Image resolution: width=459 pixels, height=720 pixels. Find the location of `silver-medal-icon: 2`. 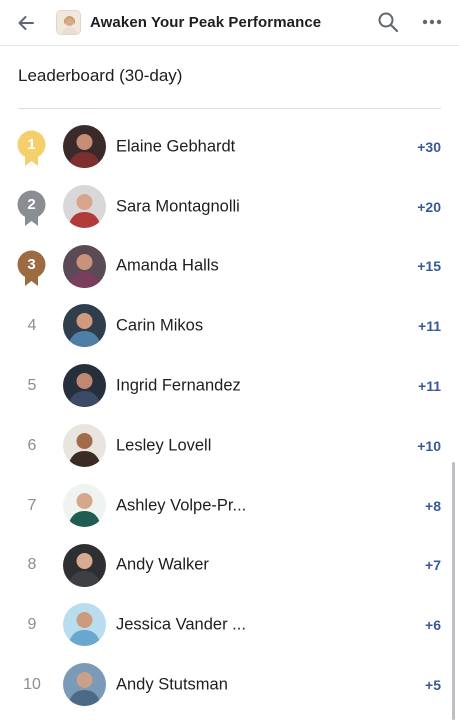

silver-medal-icon: 2 is located at coordinates (31, 208).